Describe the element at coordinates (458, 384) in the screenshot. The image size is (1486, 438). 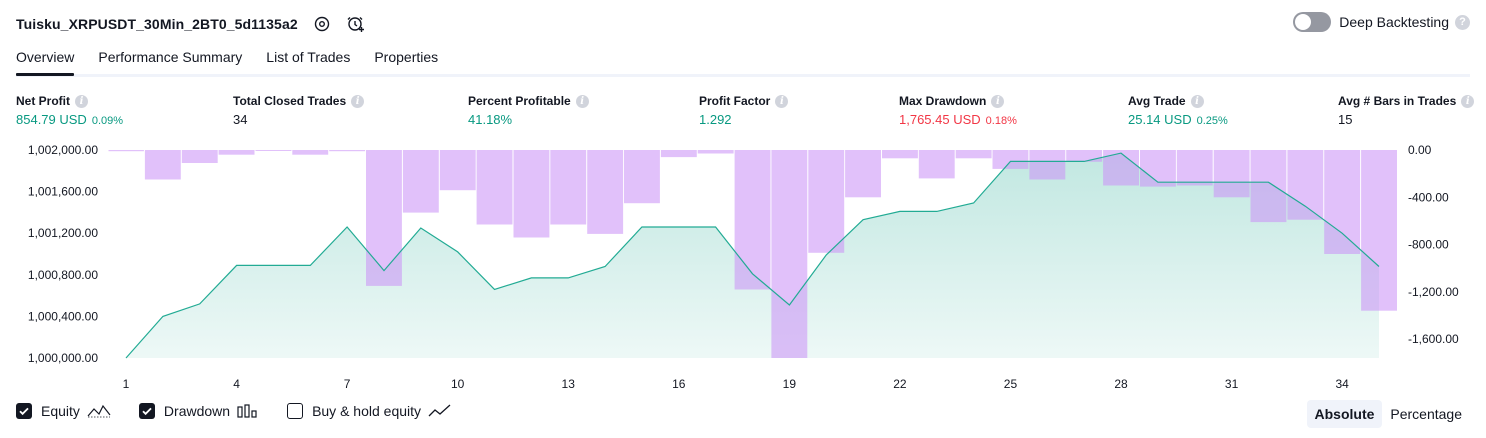
I see `x-tick-label: 10` at that location.